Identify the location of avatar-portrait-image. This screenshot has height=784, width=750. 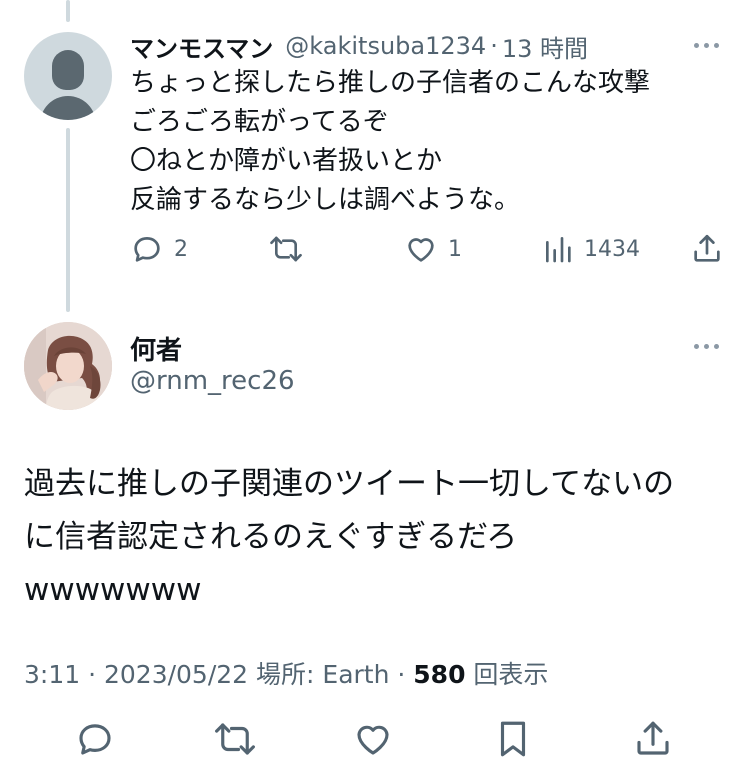
(68, 366).